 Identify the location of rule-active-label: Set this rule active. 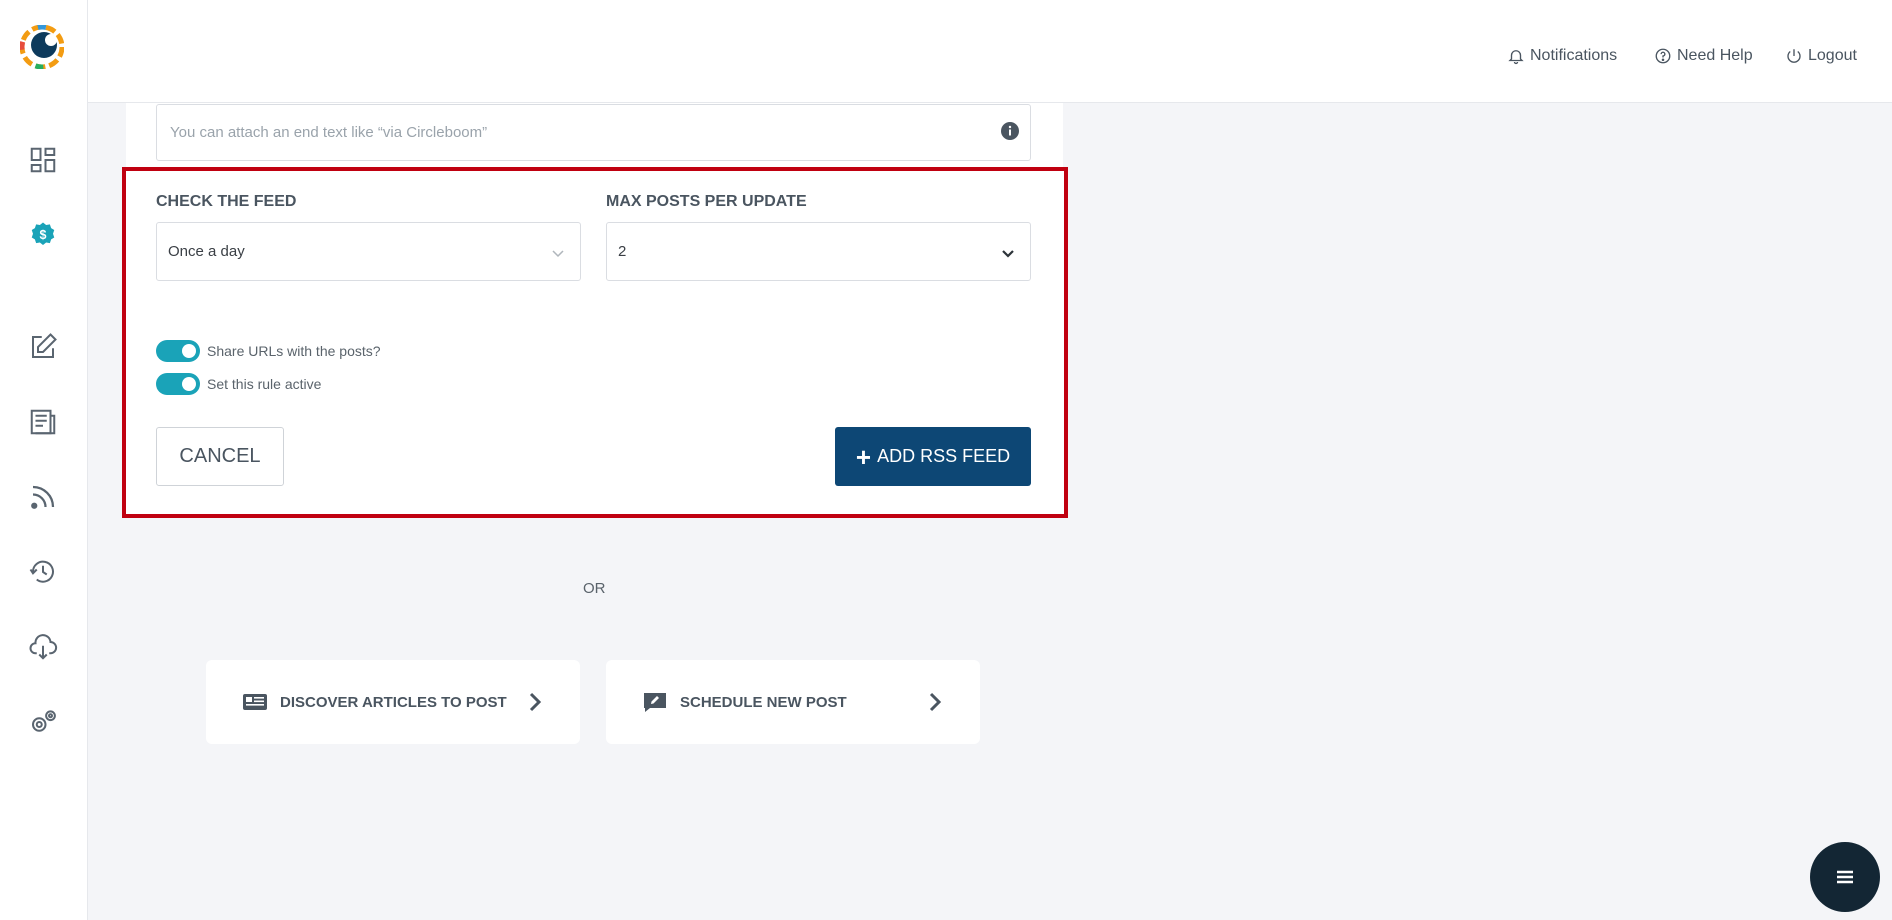
(264, 384).